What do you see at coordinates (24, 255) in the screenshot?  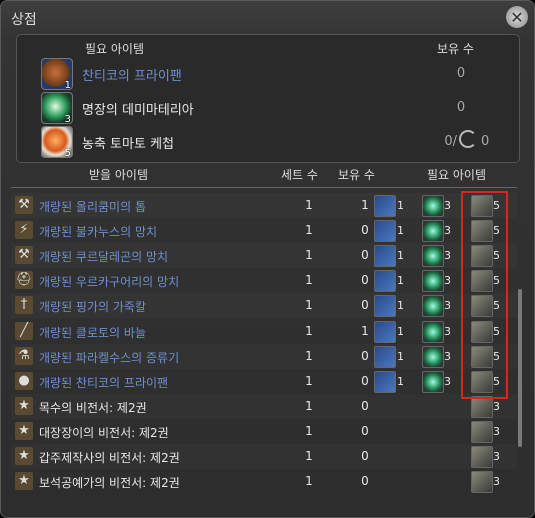 I see `anvil-icon: ⚒` at bounding box center [24, 255].